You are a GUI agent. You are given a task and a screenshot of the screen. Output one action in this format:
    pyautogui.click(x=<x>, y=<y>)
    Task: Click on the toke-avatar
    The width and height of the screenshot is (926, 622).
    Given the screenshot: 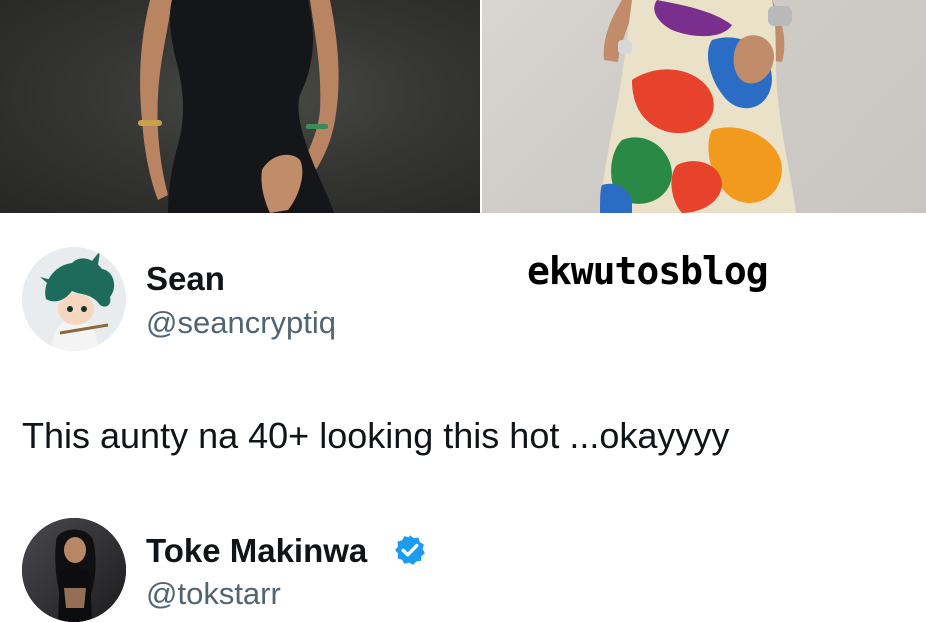 What is the action you would take?
    pyautogui.click(x=74, y=570)
    